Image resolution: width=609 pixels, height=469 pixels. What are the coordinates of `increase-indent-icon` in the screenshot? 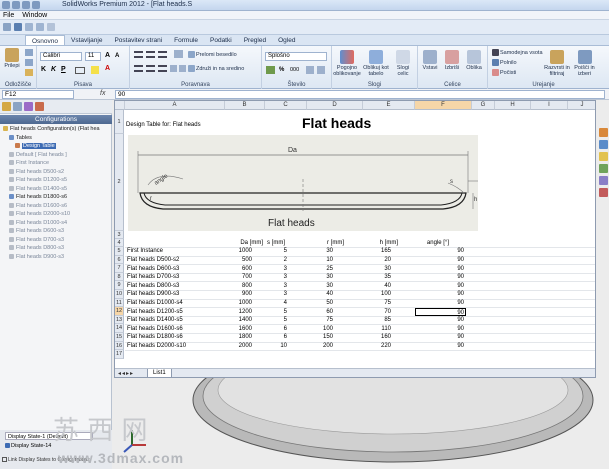 It's located at (182, 68).